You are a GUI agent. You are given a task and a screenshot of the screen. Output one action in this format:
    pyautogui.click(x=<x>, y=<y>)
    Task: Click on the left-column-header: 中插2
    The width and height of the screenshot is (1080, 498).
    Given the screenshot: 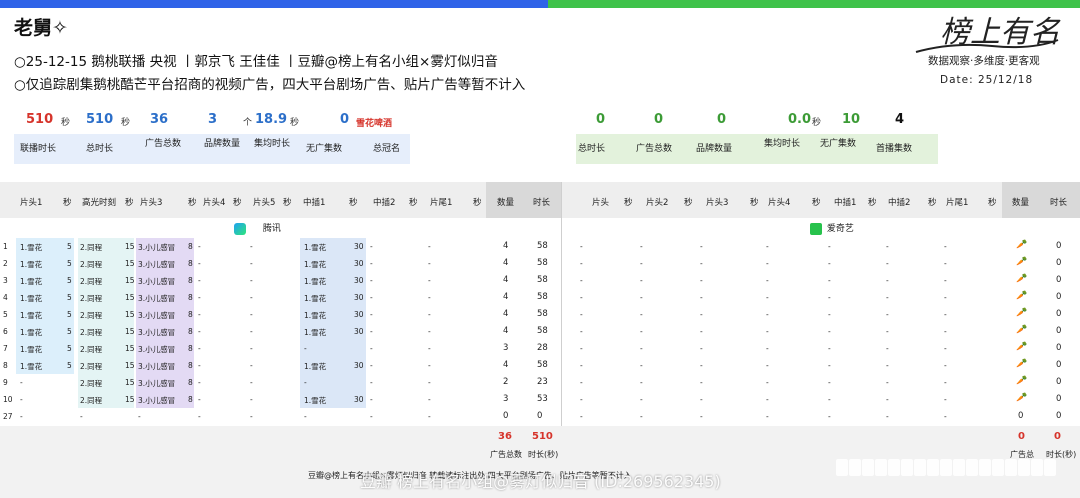 What is the action you would take?
    pyautogui.click(x=384, y=203)
    